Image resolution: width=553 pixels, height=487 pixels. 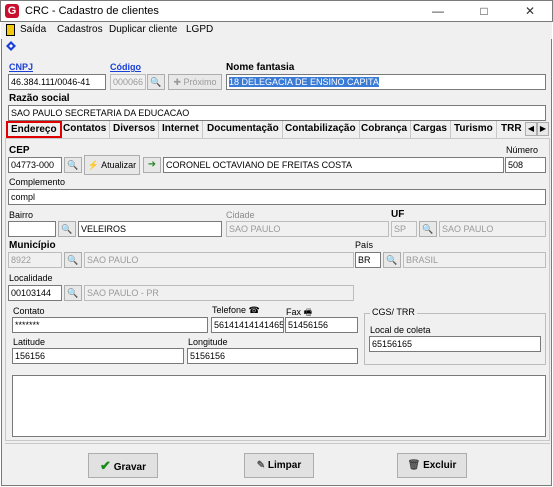 What do you see at coordinates (125, 67) in the screenshot?
I see `codigo-label: Código` at bounding box center [125, 67].